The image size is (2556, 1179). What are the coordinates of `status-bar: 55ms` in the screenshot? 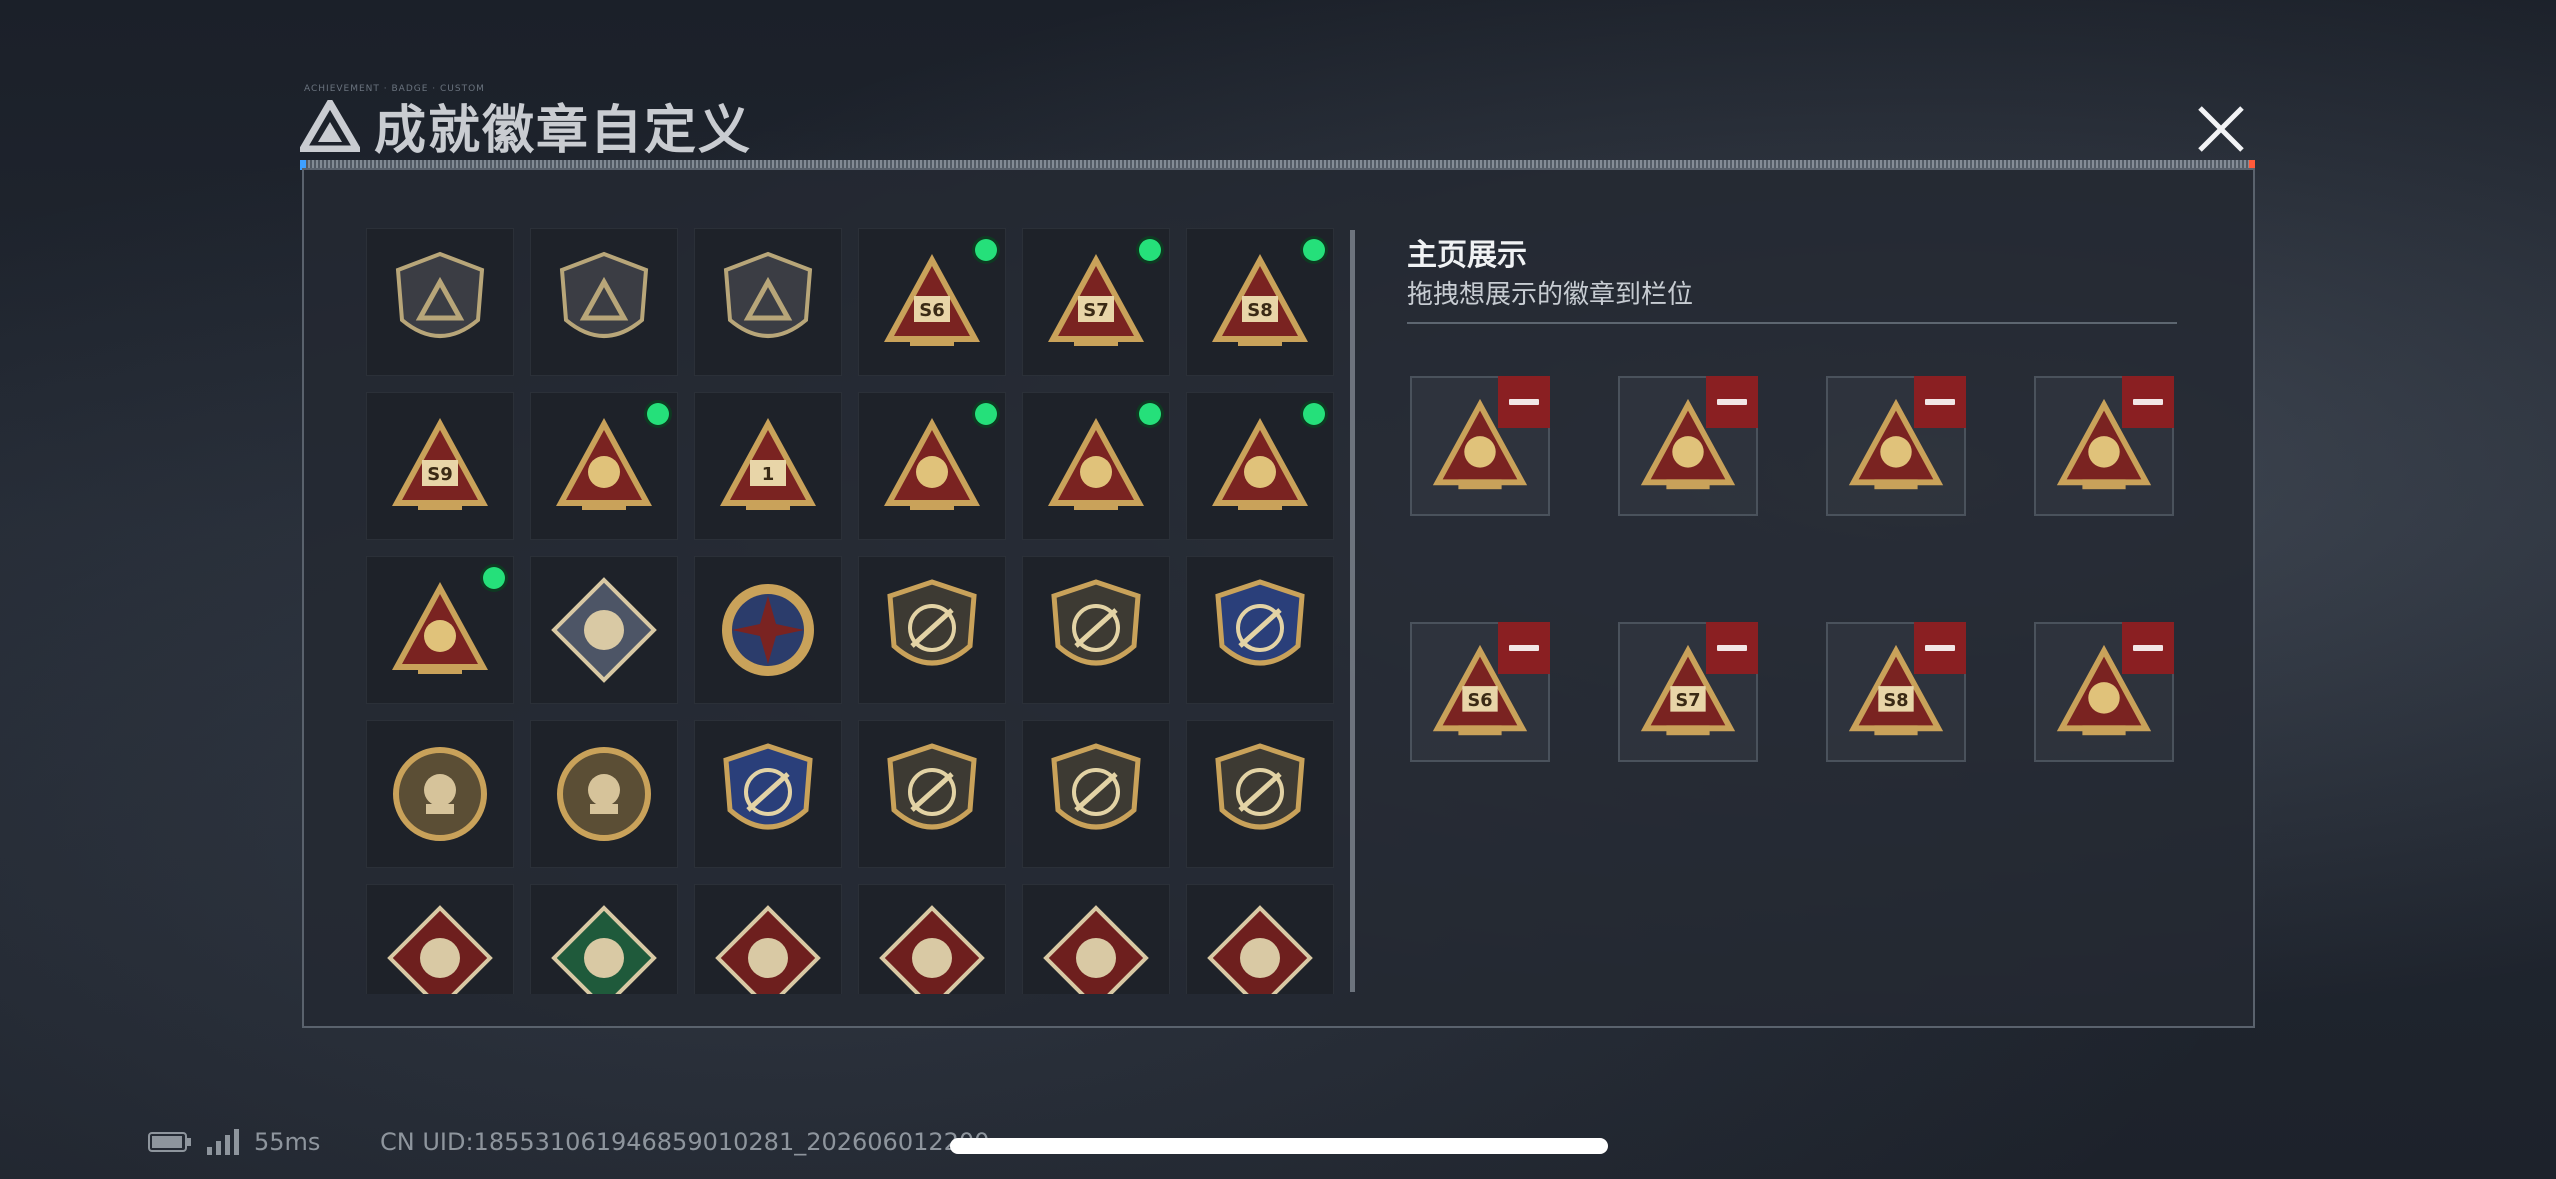 It's located at (234, 1142).